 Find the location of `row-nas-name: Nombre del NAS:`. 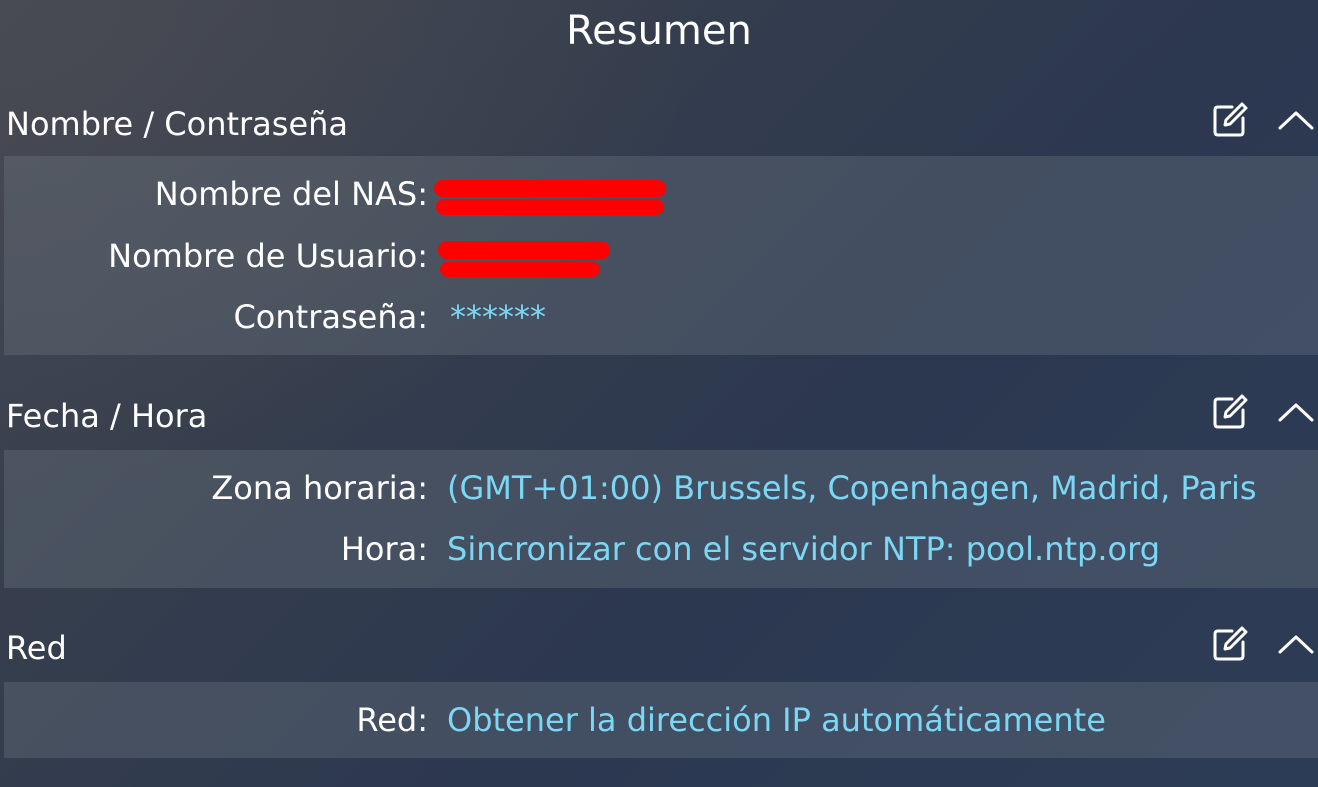

row-nas-name: Nombre del NAS: is located at coordinates (661, 194).